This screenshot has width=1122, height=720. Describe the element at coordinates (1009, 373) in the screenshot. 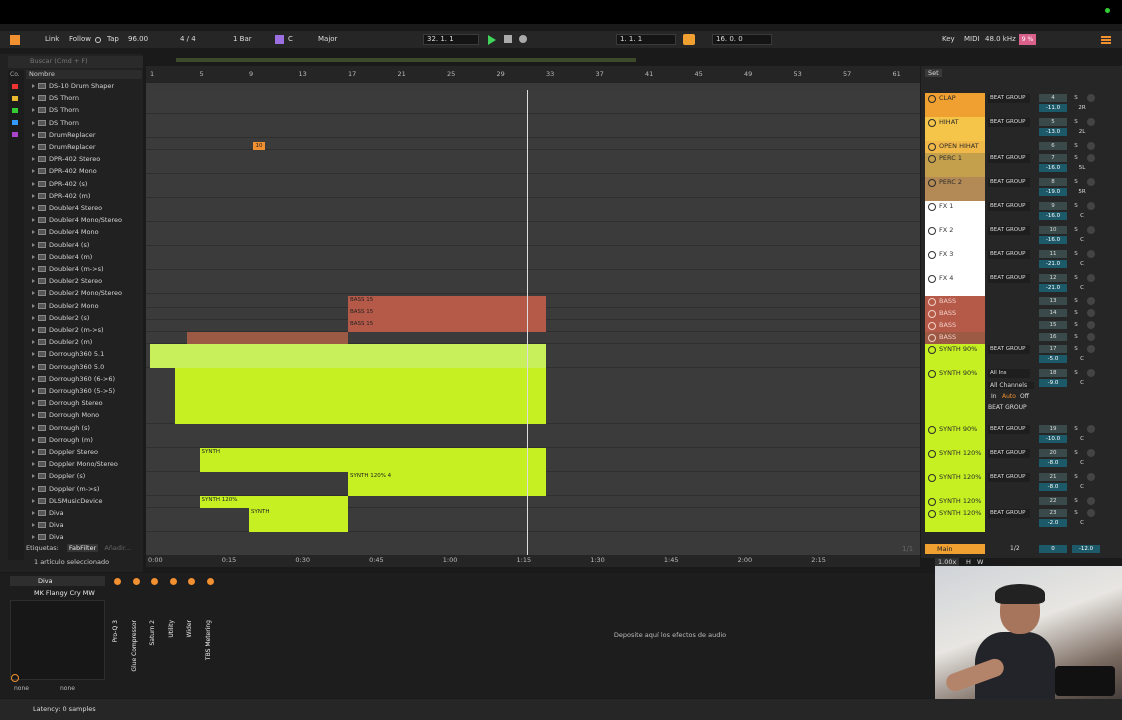

I see `output-routing-select: All Ins` at that location.